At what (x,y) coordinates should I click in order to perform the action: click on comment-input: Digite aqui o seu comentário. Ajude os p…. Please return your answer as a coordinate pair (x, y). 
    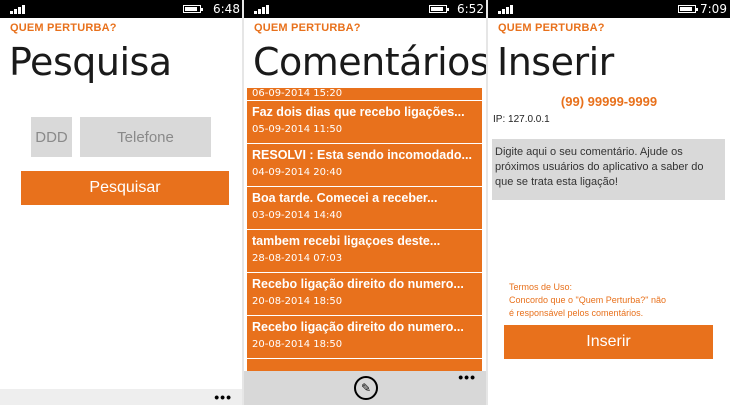
    Looking at the image, I should click on (608, 169).